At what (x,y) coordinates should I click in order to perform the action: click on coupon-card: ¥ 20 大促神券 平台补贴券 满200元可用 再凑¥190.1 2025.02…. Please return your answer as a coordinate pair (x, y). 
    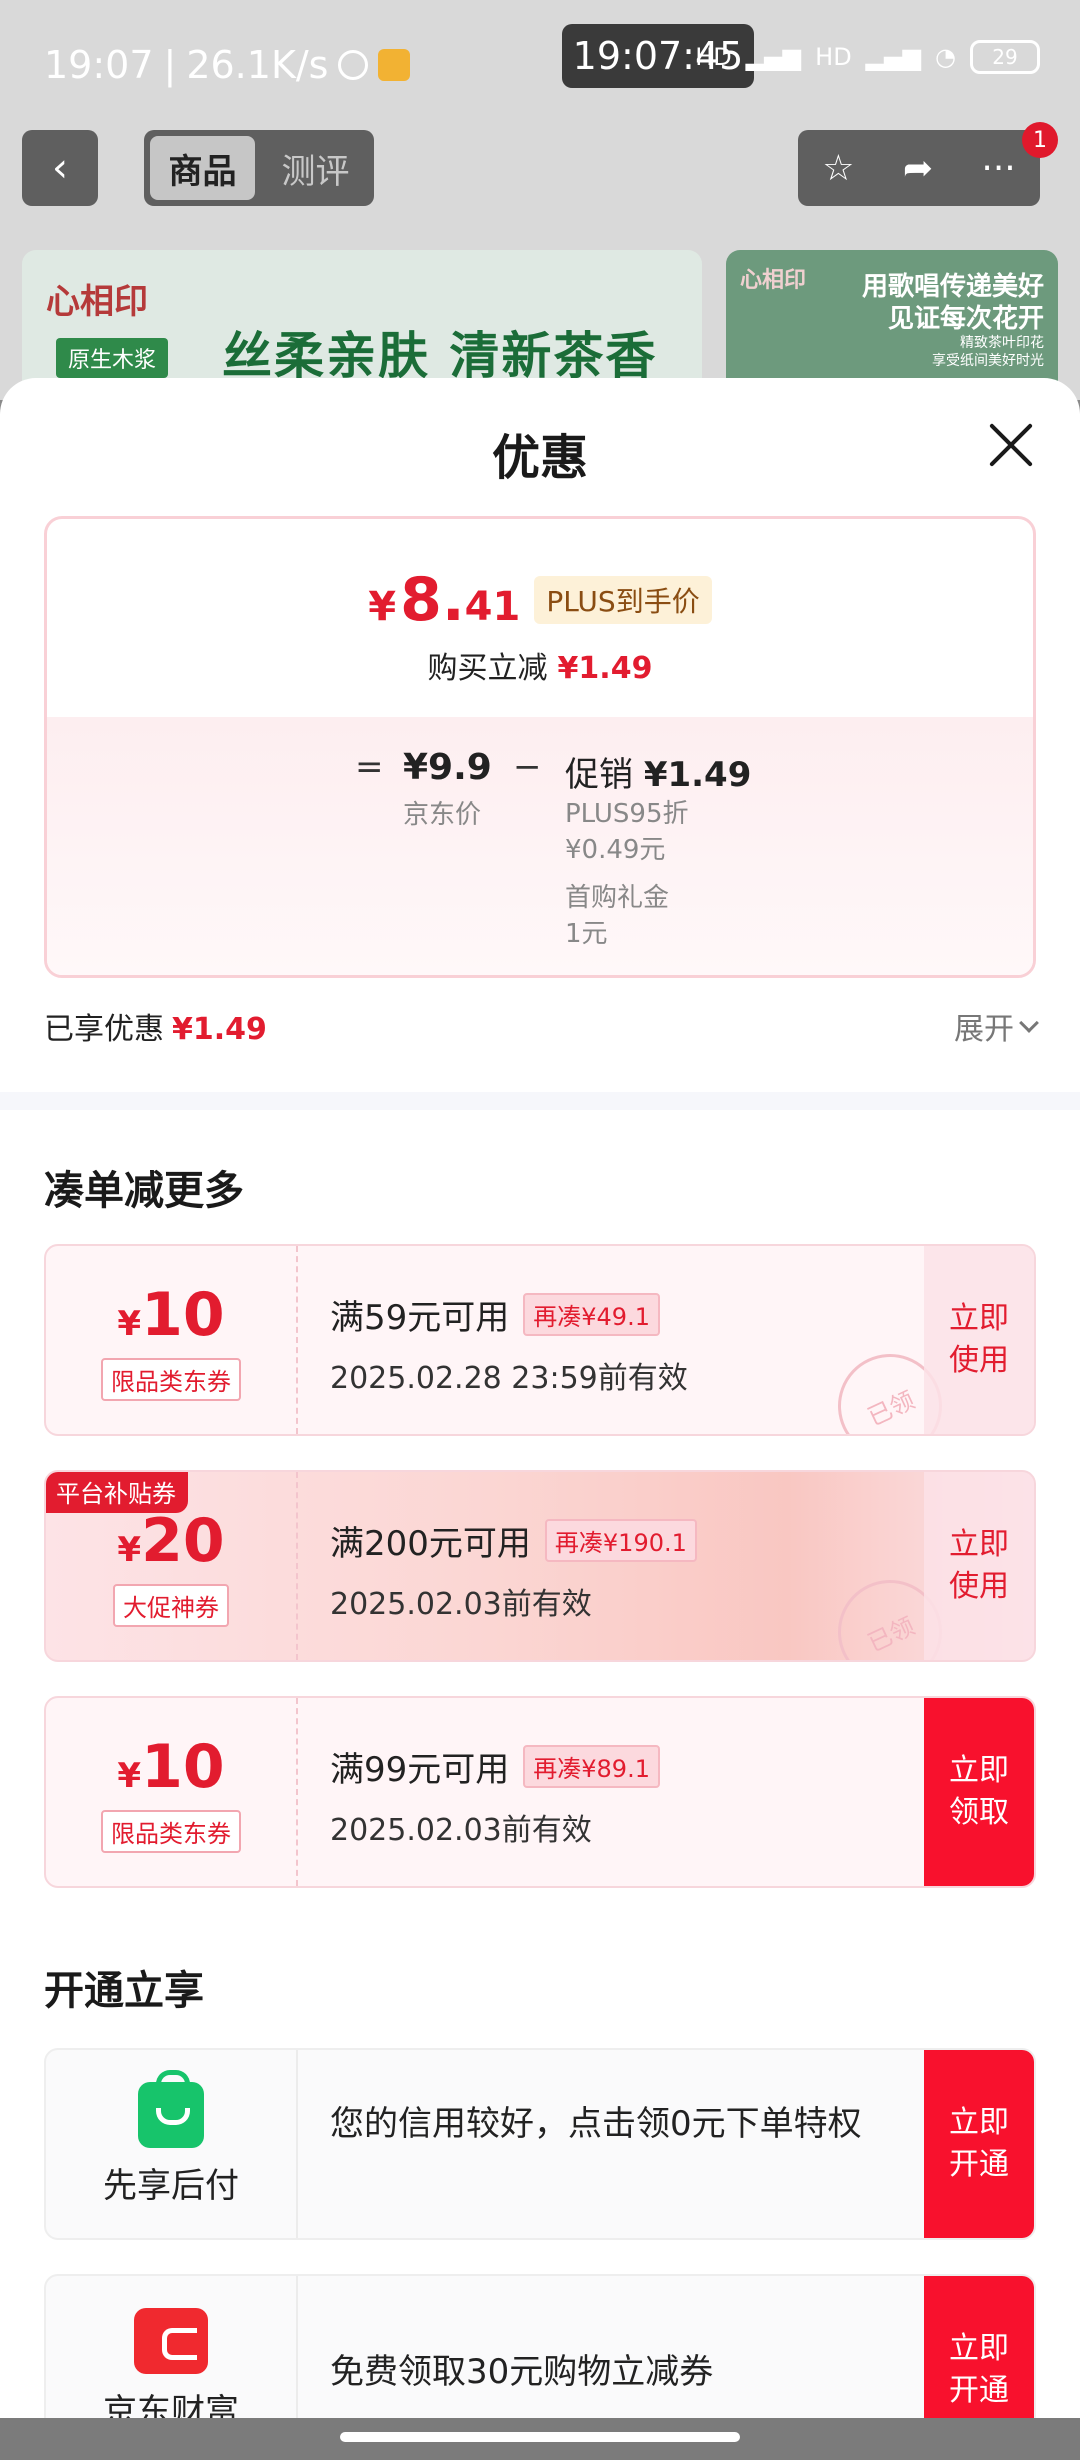
    Looking at the image, I should click on (540, 1566).